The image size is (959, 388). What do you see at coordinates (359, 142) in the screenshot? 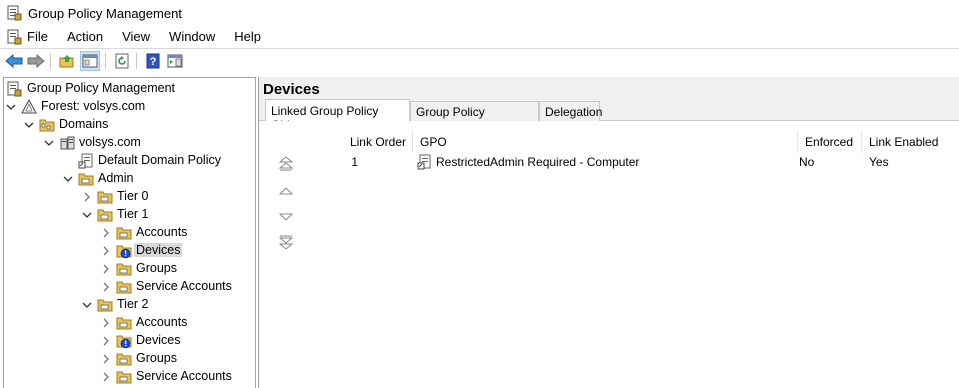
I see `column-link-order: Link Order` at bounding box center [359, 142].